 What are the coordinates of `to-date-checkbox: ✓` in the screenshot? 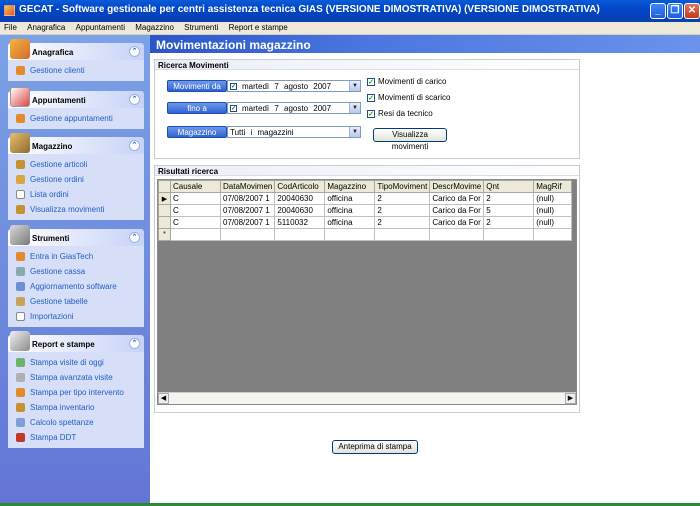 It's located at (233, 108).